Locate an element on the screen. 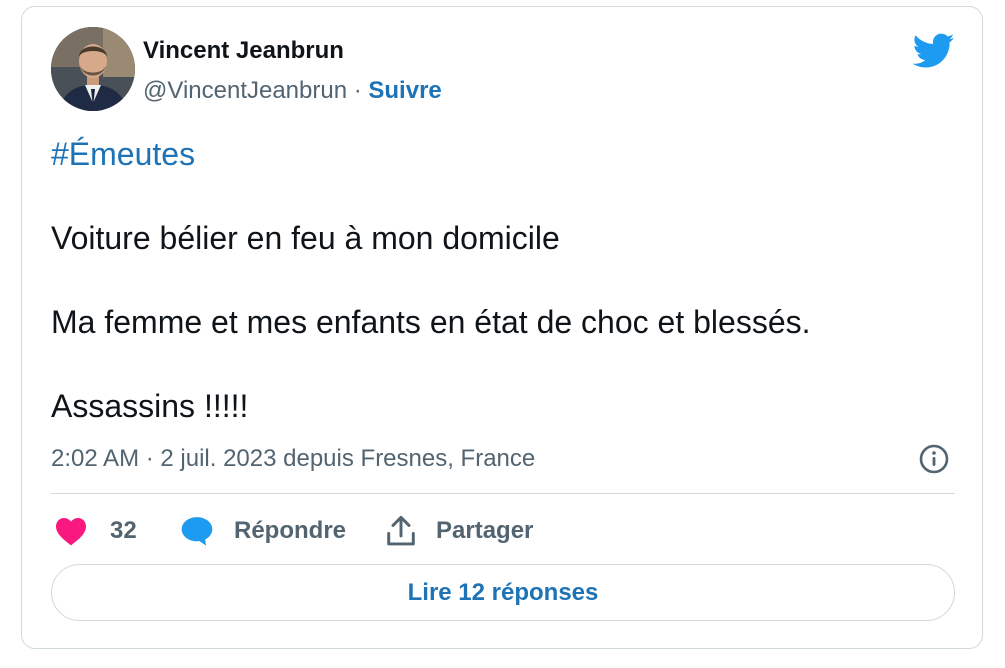 The height and width of the screenshot is (668, 1005). divider is located at coordinates (503, 493).